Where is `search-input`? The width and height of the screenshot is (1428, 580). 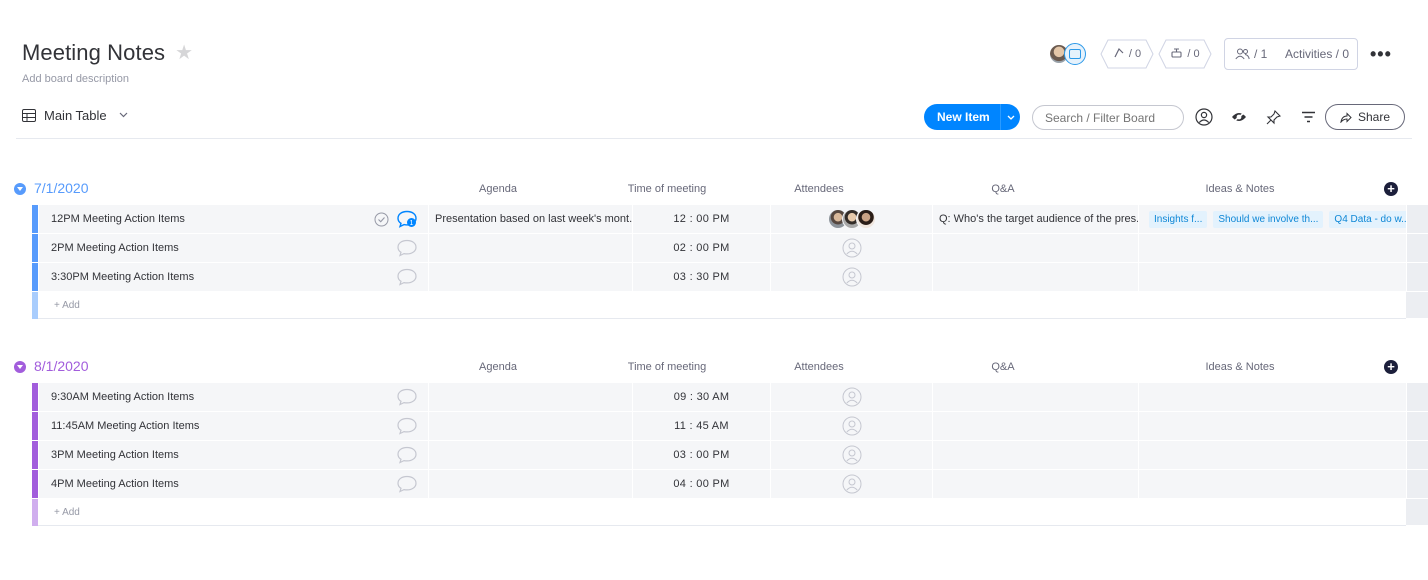 search-input is located at coordinates (1108, 117).